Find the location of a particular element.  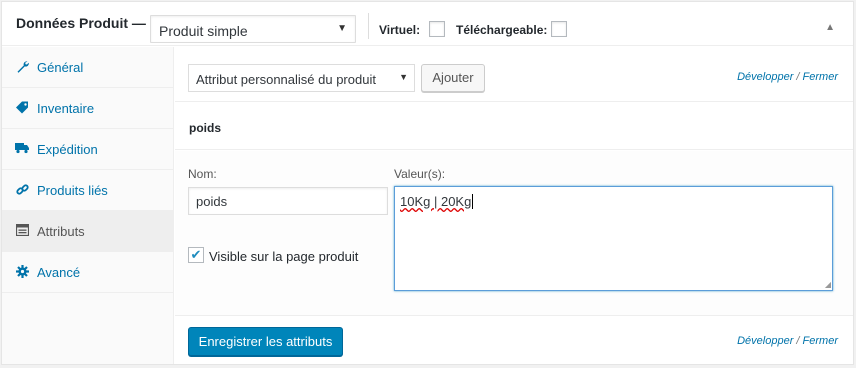

downloadable-label: Téléchargeable: is located at coordinates (502, 30).